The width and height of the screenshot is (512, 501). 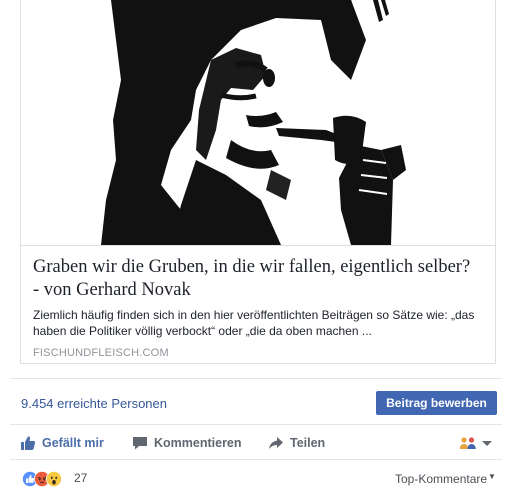 I want to click on comment-button: Kommentieren, so click(x=187, y=443).